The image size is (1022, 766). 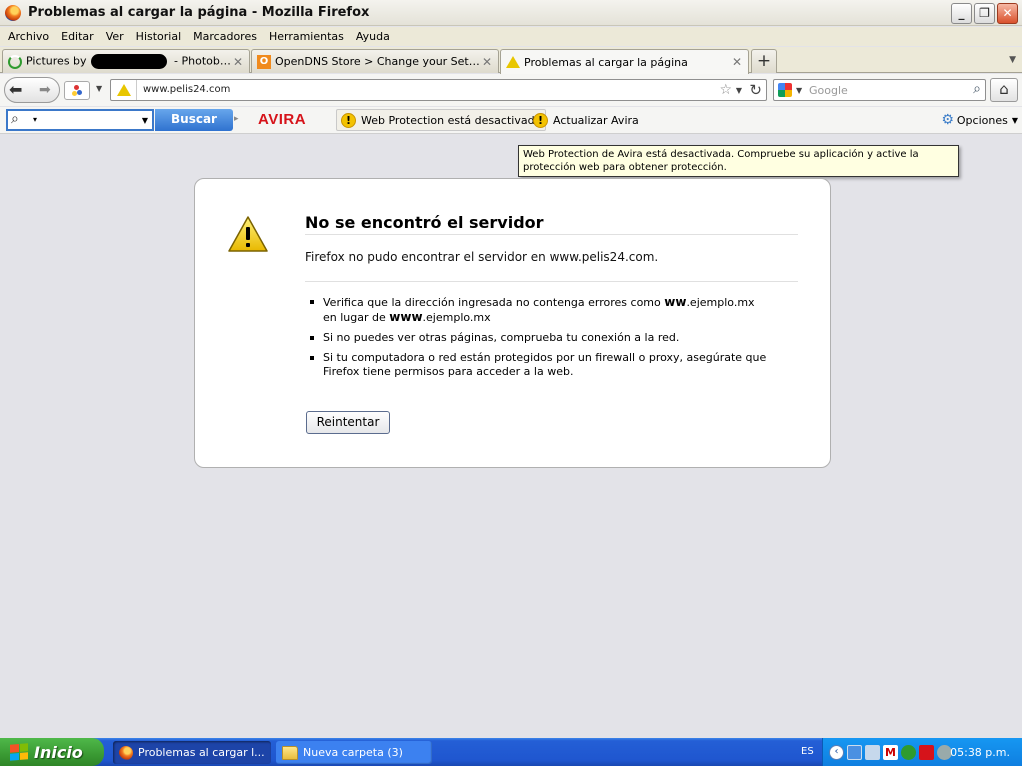 I want to click on loading-spinner-icon, so click(x=15, y=61).